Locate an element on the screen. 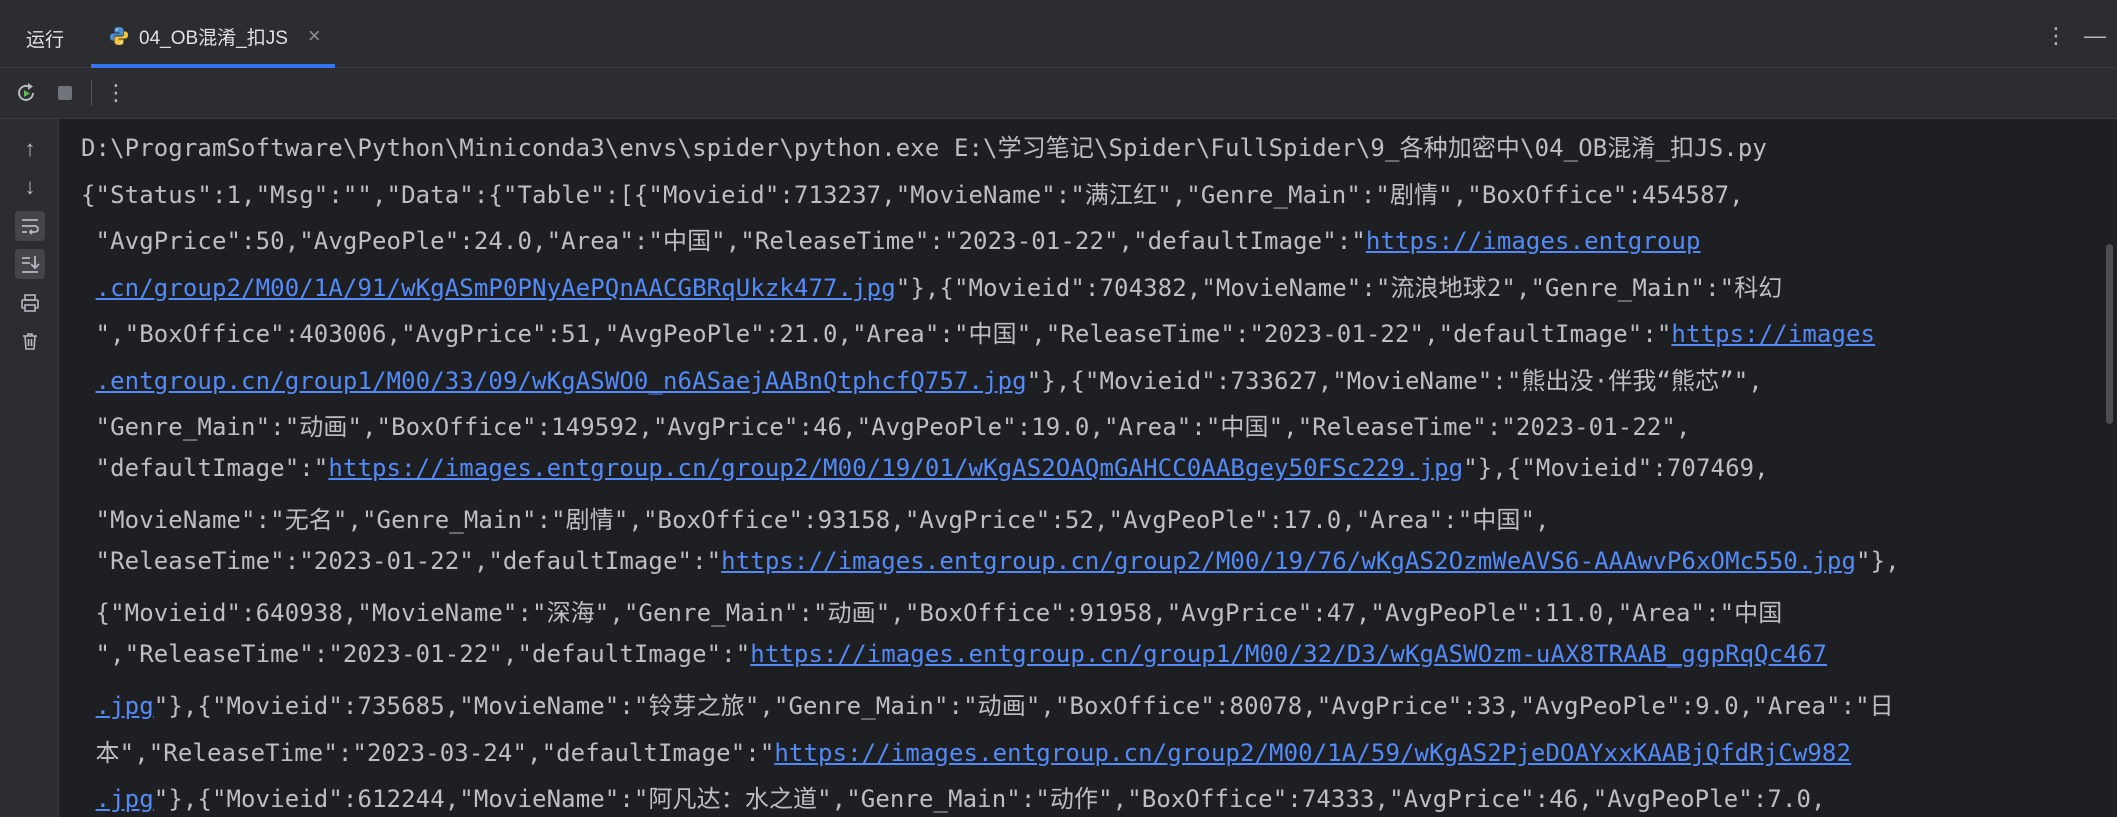 Image resolution: width=2117 pixels, height=817 pixels. run-toolbar: ⋮ is located at coordinates (1058, 93).